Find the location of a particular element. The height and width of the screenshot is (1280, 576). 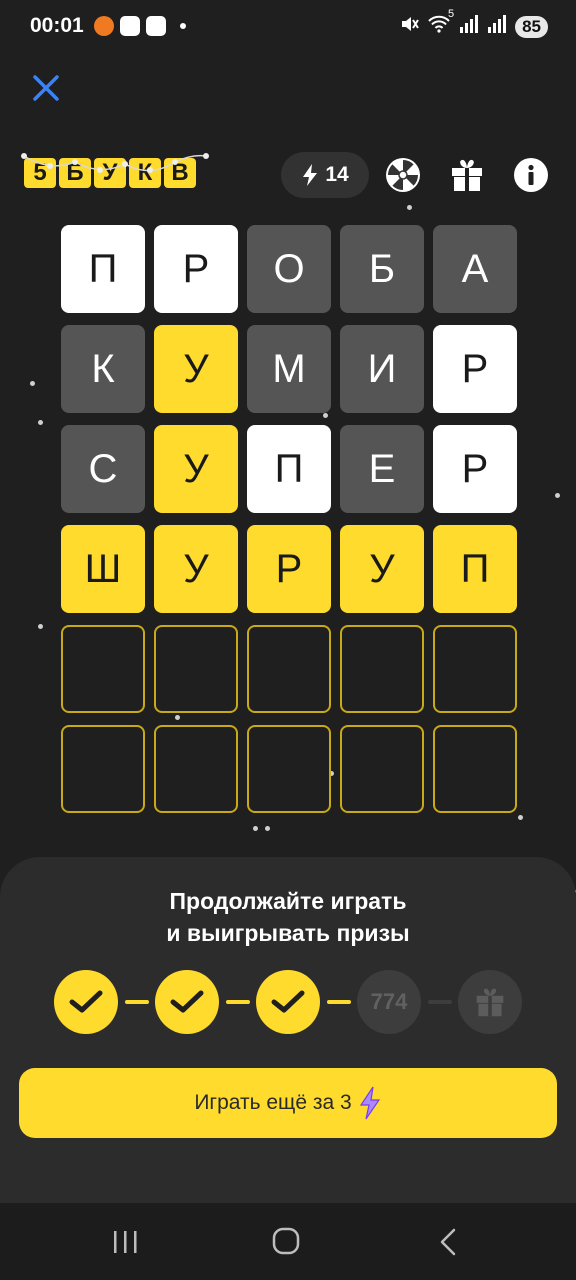

game-logo: 5 Б У К В is located at coordinates (110, 173).